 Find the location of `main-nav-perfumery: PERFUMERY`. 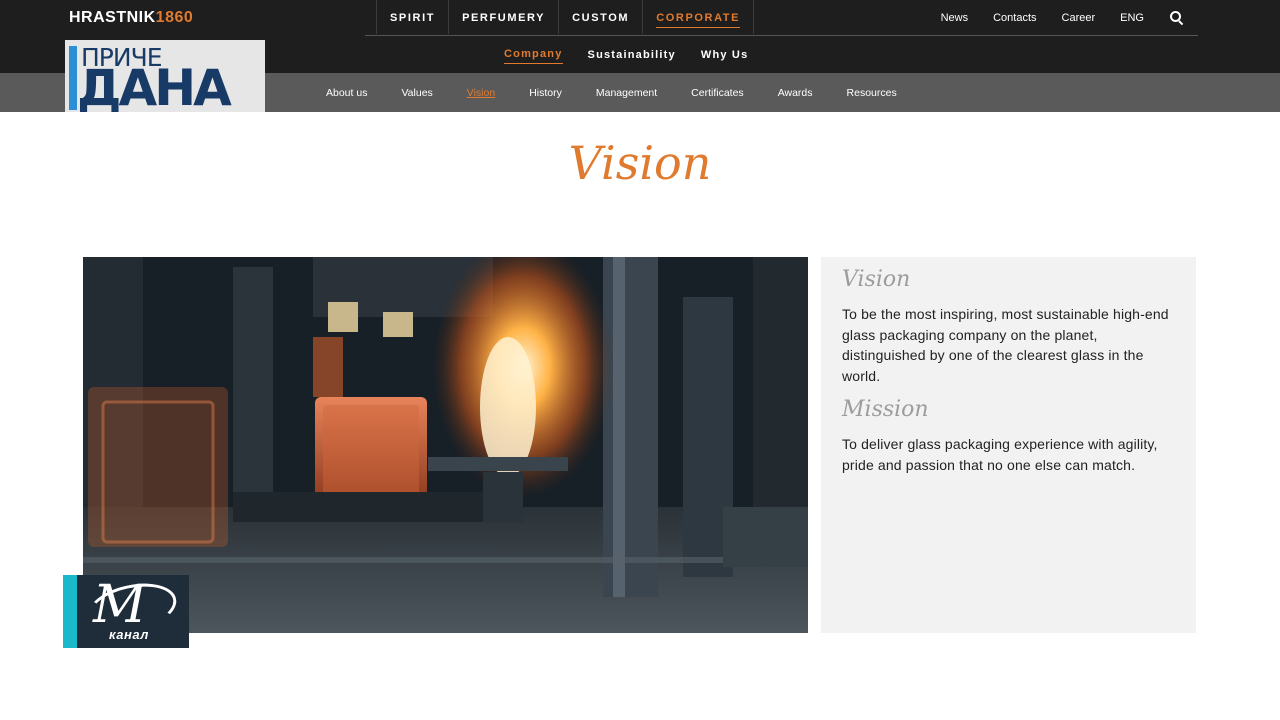

main-nav-perfumery: PERFUMERY is located at coordinates (503, 17).